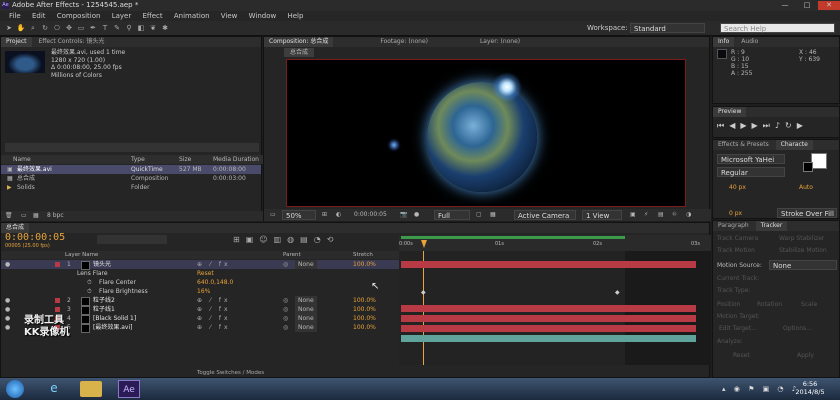 The width and height of the screenshot is (840, 400). What do you see at coordinates (281, 239) in the screenshot?
I see `frame-blending-icon: ▥` at bounding box center [281, 239].